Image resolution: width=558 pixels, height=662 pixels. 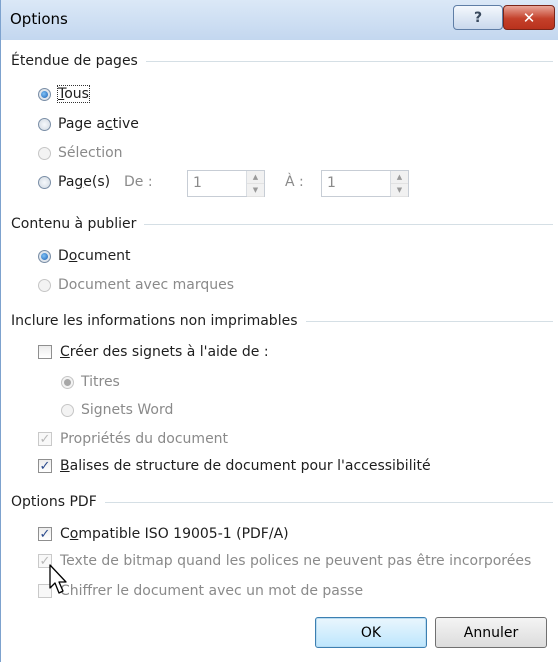 I want to click on group-page-range-title: Étendue de pages, so click(x=74, y=61).